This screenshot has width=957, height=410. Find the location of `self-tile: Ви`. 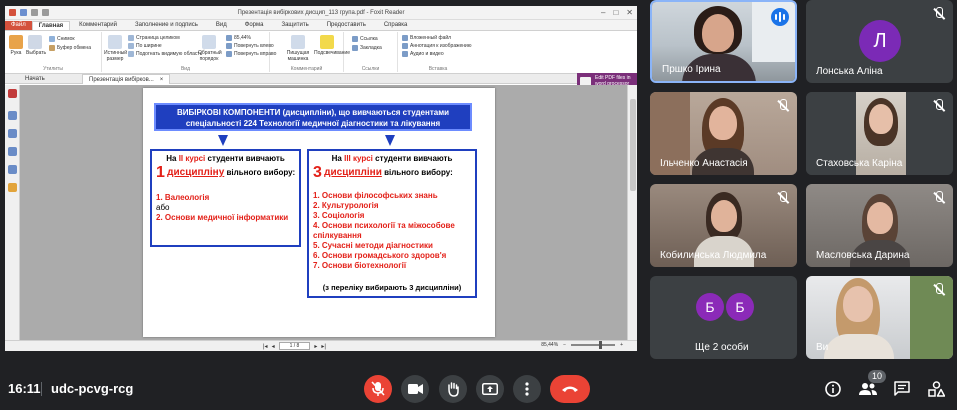

self-tile: Ви is located at coordinates (879, 317).